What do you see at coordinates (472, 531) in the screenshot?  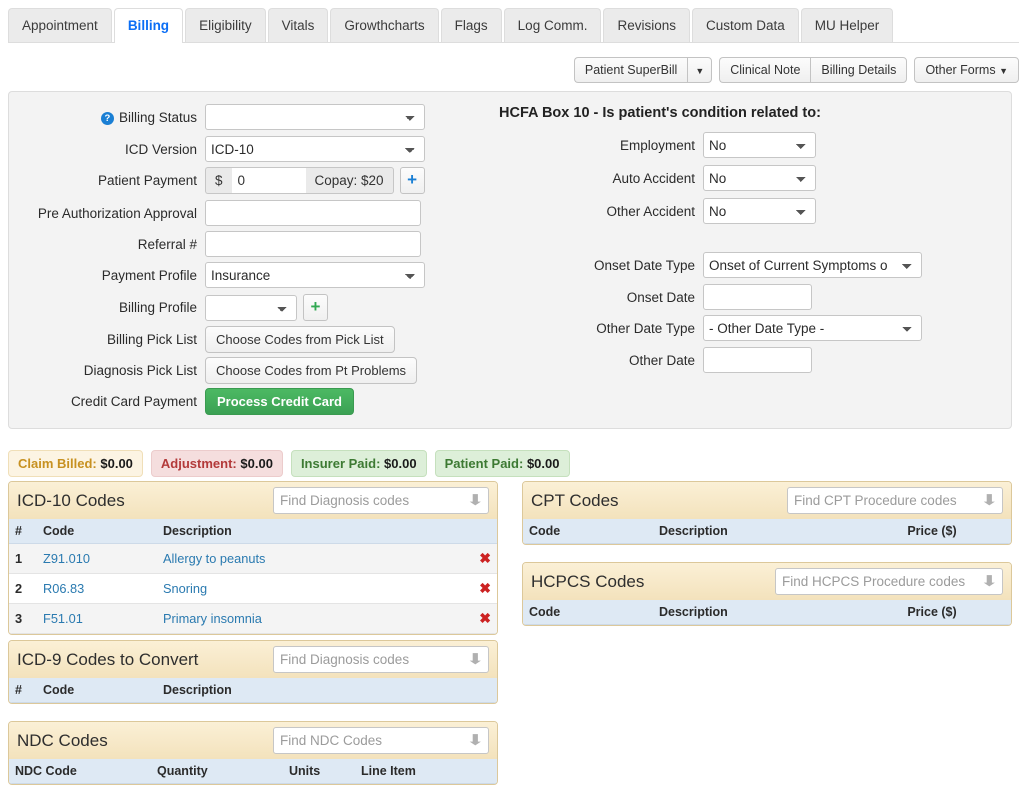 I see `col-actions` at bounding box center [472, 531].